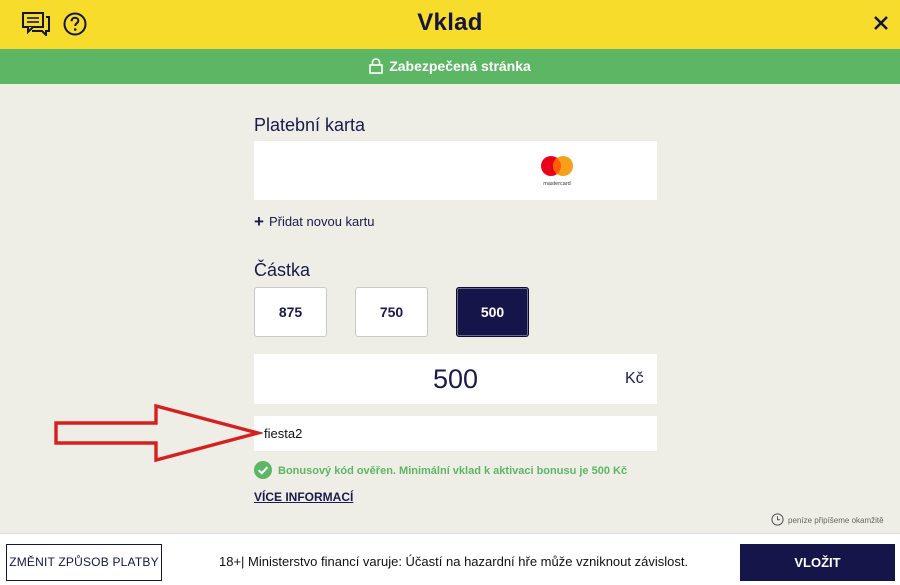 Image resolution: width=900 pixels, height=585 pixels. I want to click on clock-icon, so click(777, 519).